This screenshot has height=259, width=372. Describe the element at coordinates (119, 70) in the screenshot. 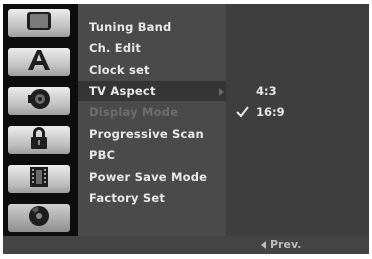

I see `menu-item-clock-set: Clock set` at that location.